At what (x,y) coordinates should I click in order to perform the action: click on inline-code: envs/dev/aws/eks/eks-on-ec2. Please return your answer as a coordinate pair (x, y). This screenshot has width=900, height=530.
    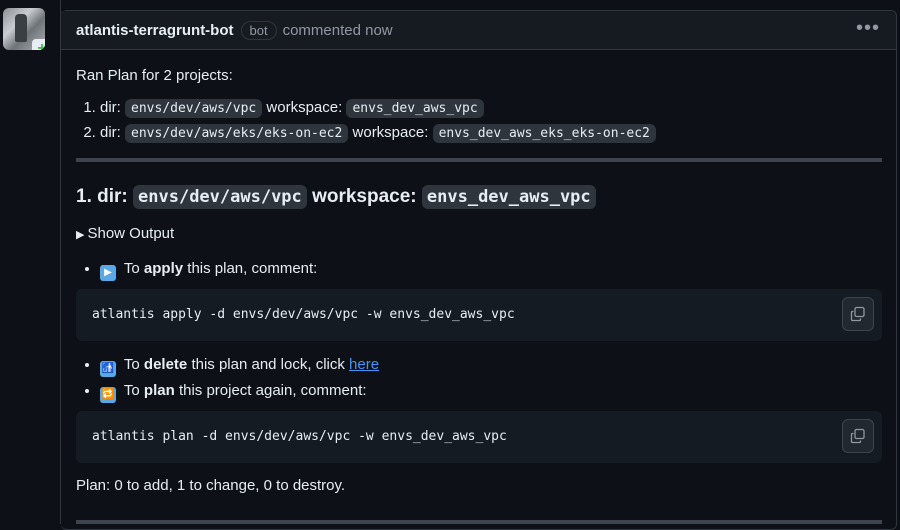
    Looking at the image, I should click on (237, 133).